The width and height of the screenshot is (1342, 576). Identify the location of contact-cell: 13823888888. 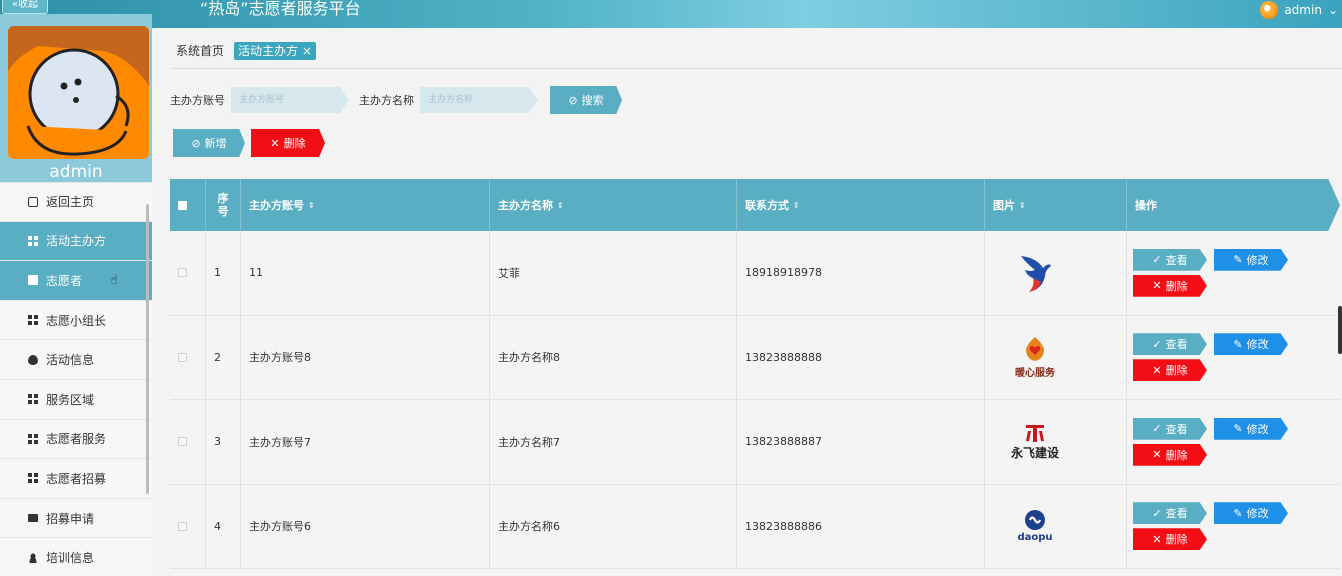
(861, 357).